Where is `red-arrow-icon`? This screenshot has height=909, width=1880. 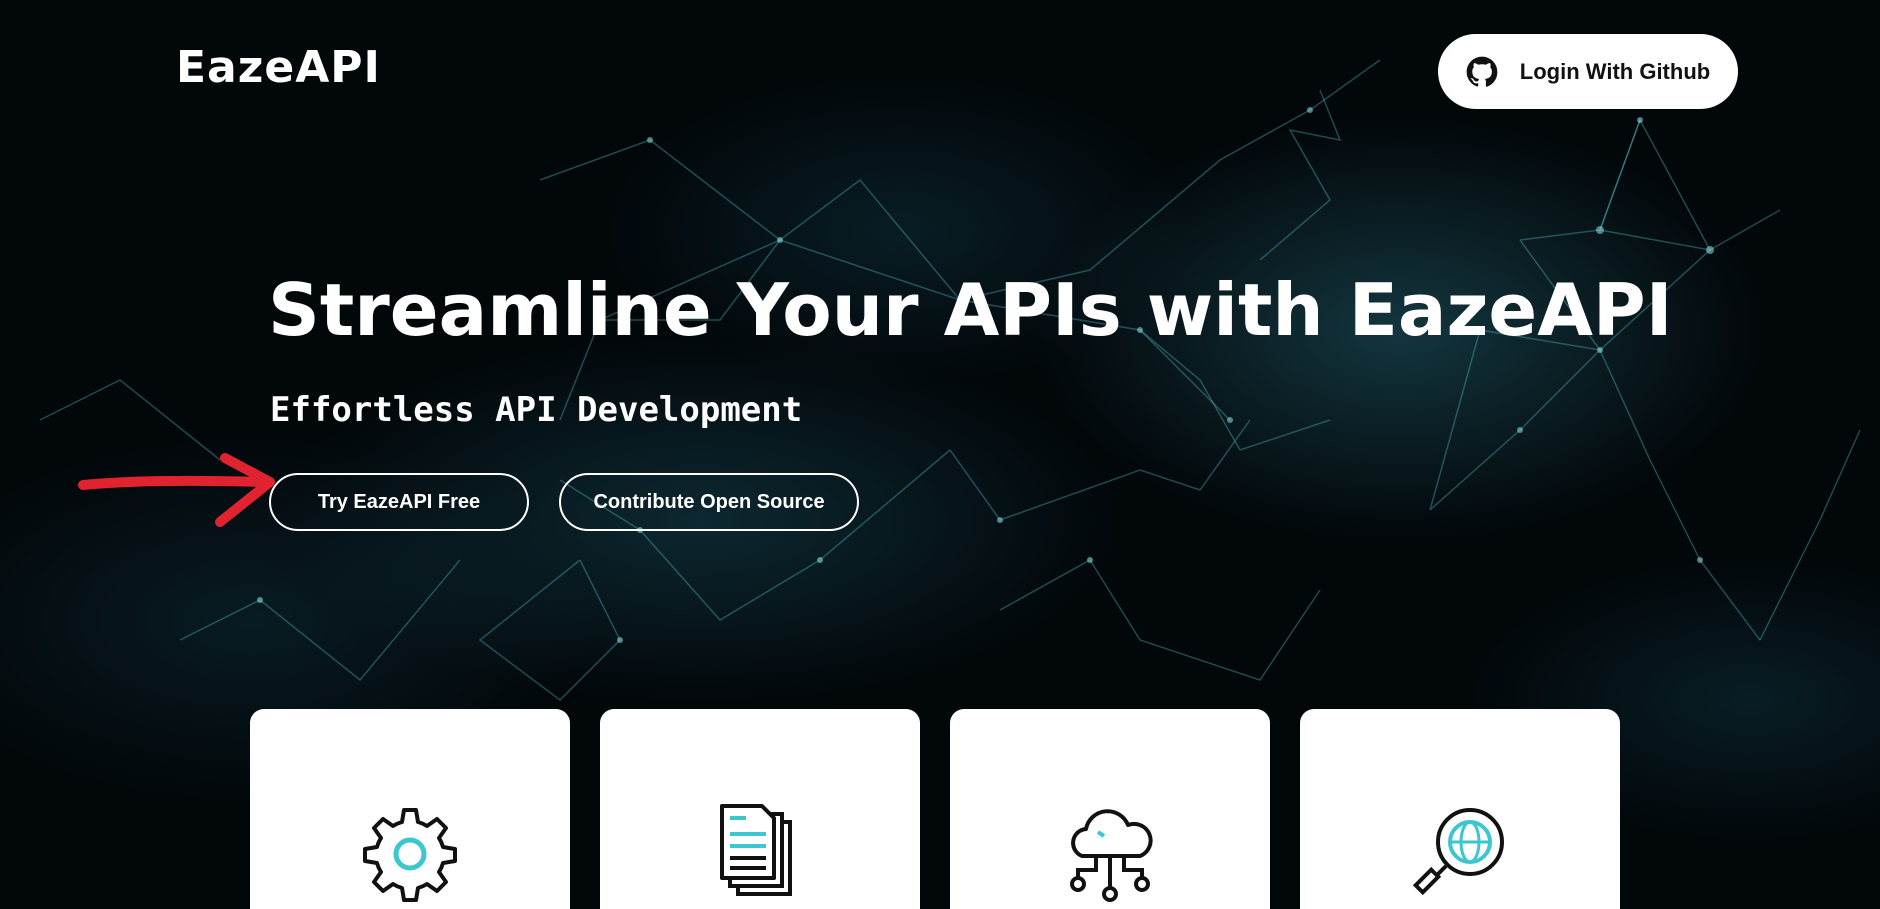 red-arrow-icon is located at coordinates (176, 490).